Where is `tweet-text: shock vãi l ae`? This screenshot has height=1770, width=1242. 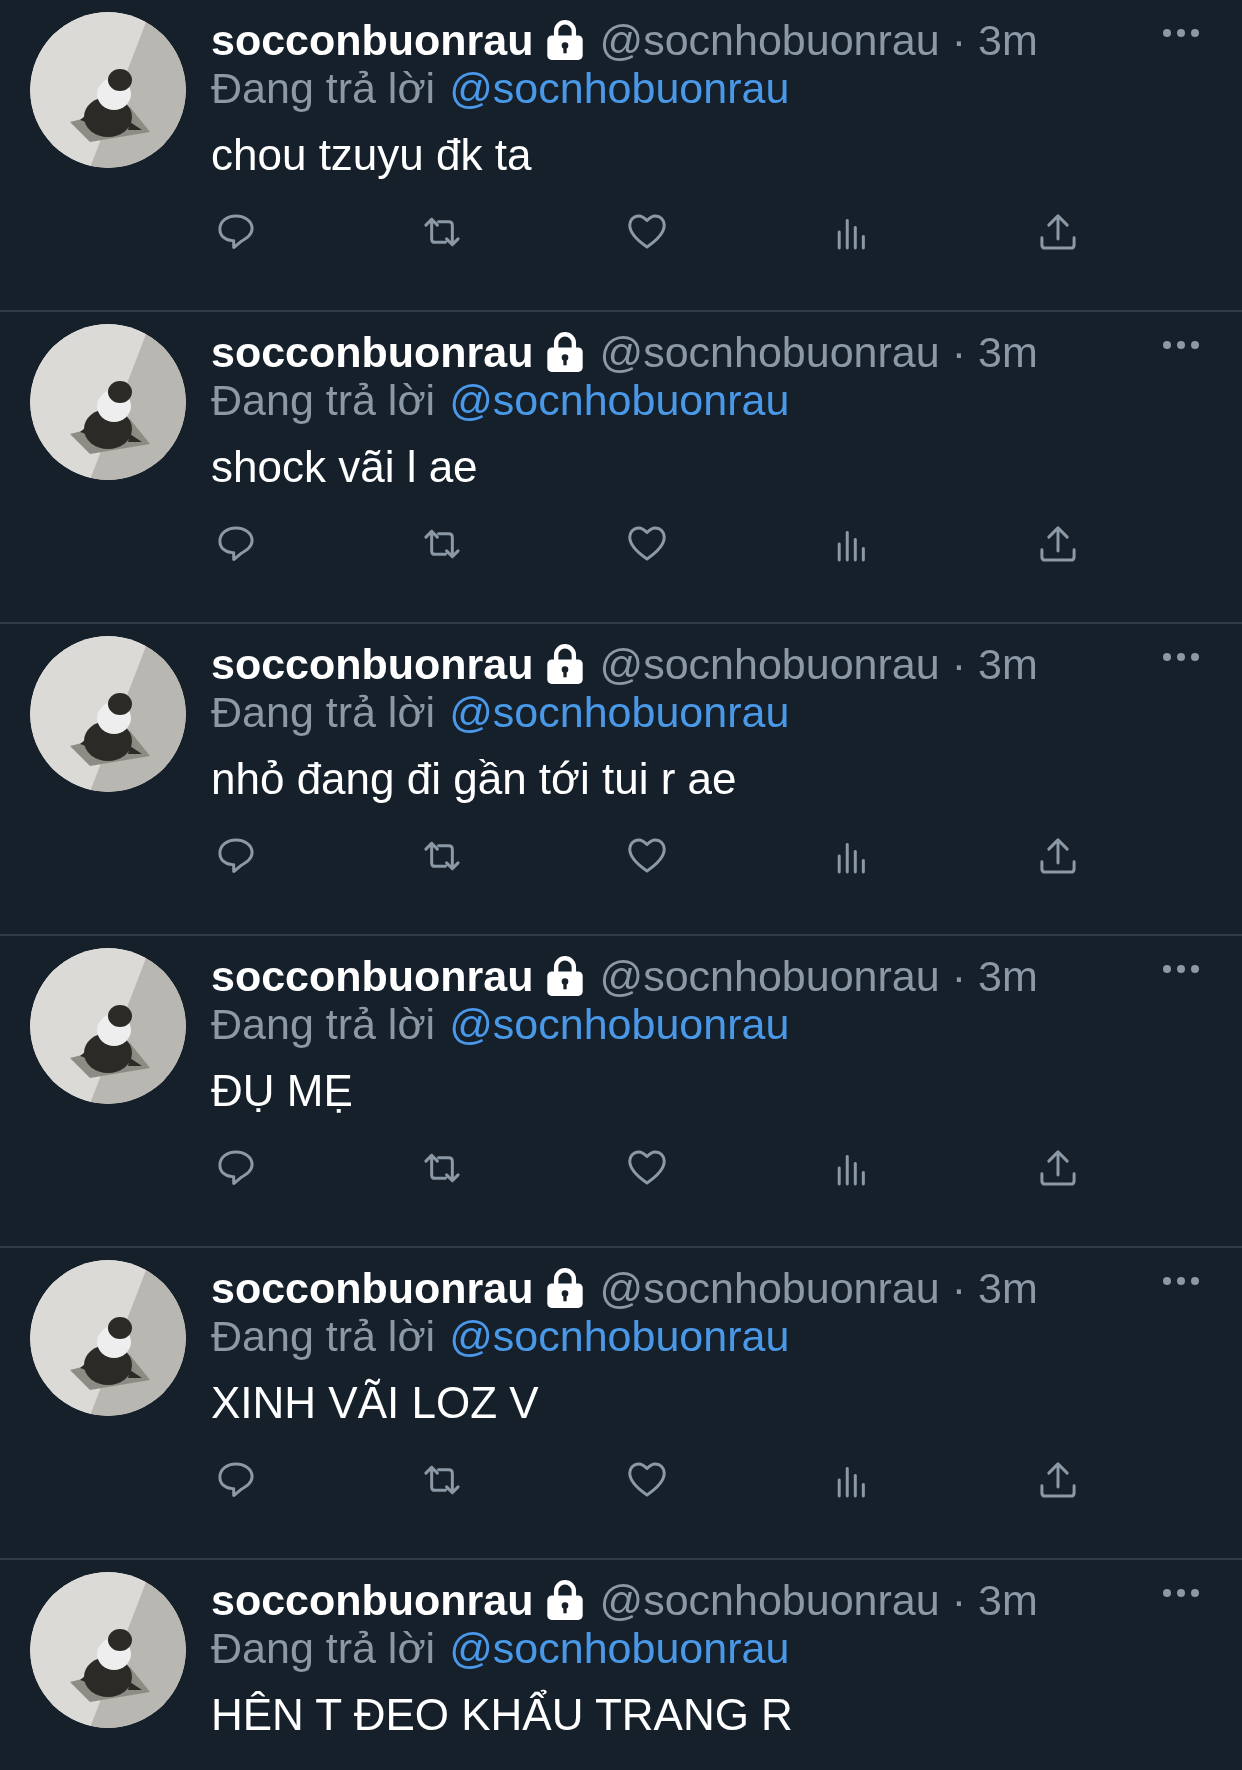
tweet-text: shock vãi l ae is located at coordinates (344, 467).